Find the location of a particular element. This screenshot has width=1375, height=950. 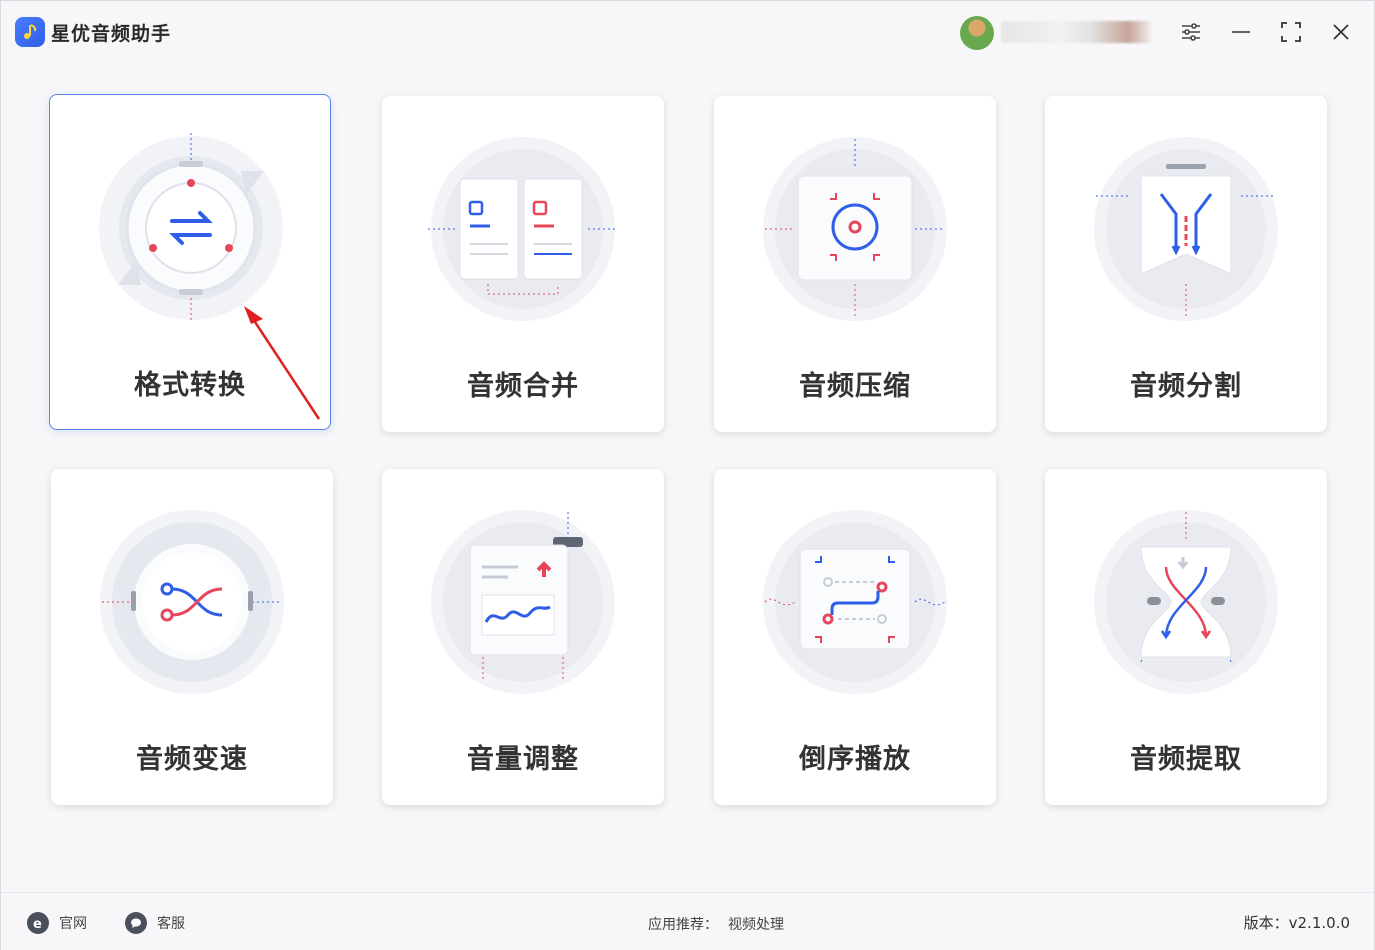

tool-card-audio-compress: 音频压缩 is located at coordinates (855, 264).